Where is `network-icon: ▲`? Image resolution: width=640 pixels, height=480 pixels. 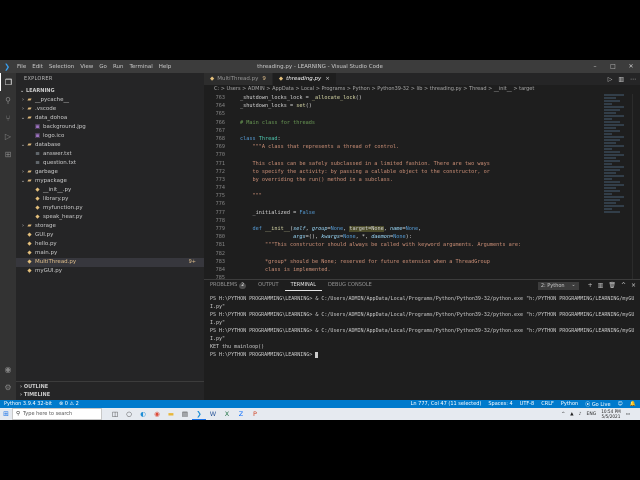 network-icon: ▲ is located at coordinates (571, 414).